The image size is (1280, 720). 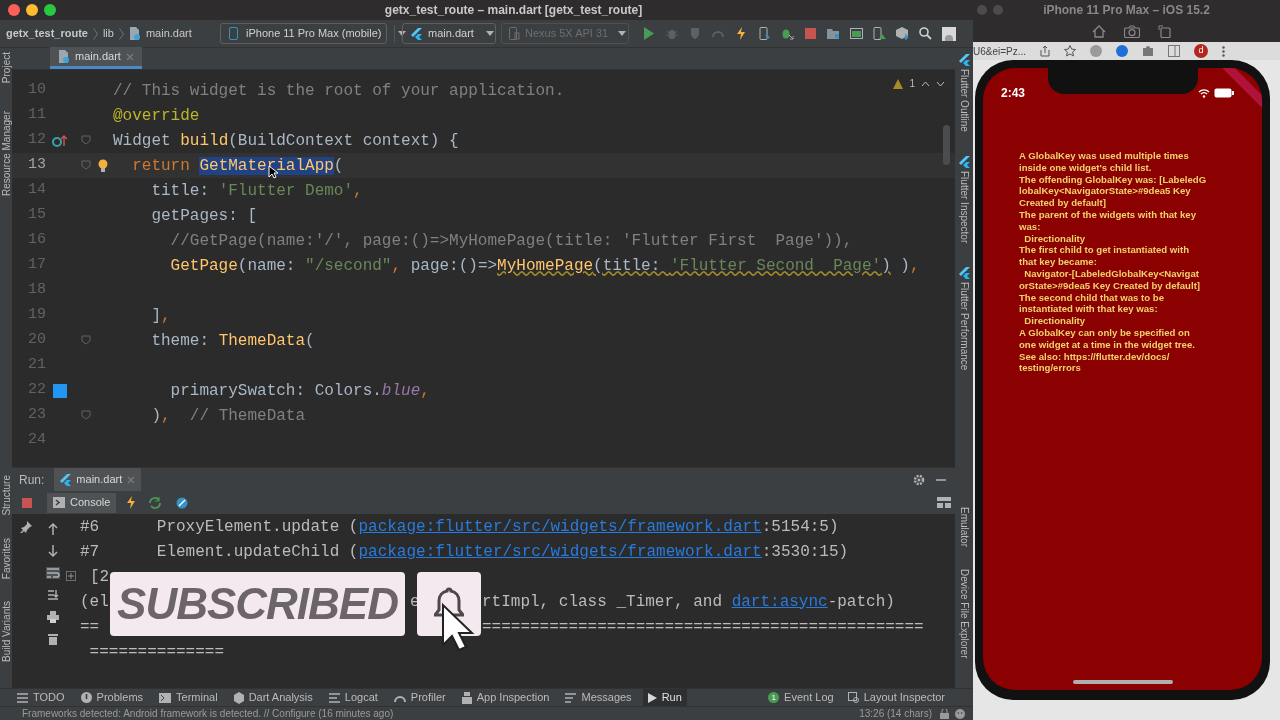 I want to click on close-window-button, so click(x=14, y=10).